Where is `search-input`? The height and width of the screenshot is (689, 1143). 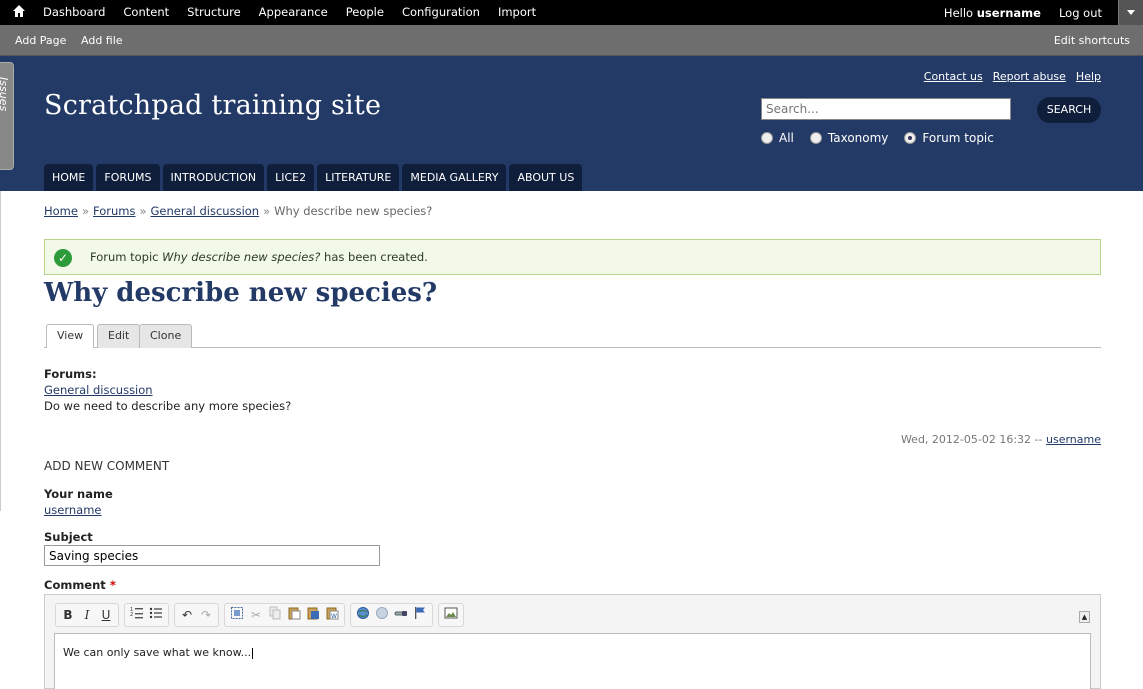 search-input is located at coordinates (886, 109).